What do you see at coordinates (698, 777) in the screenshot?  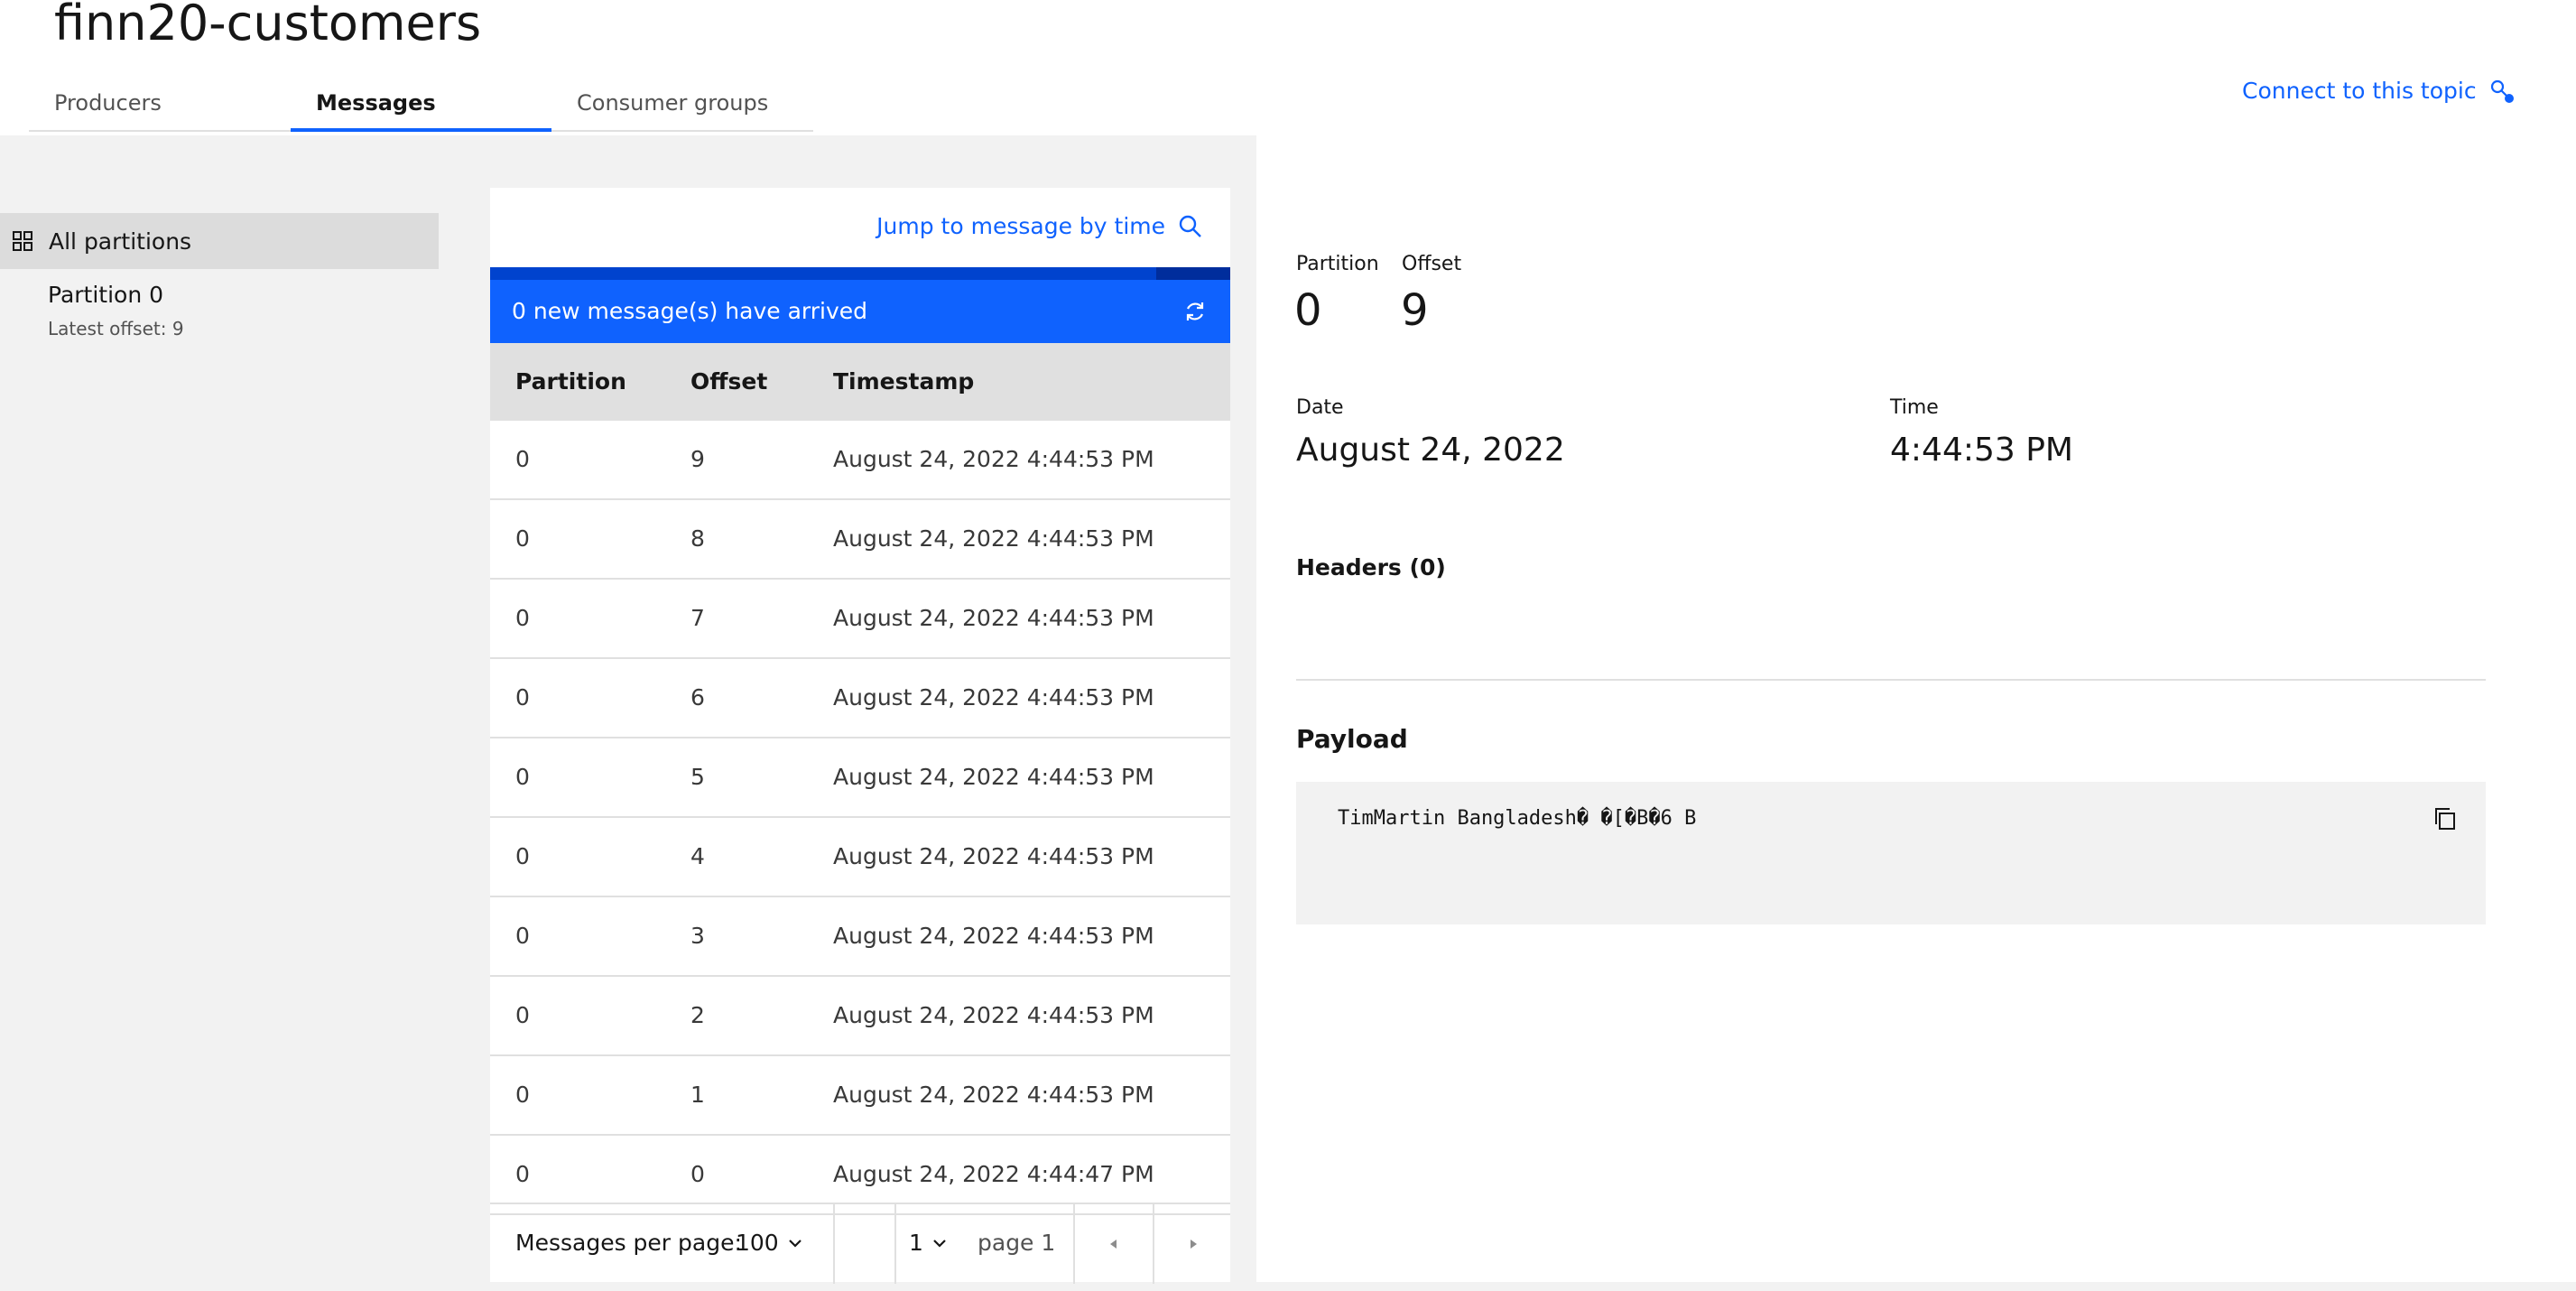 I see `cell-offset: 5` at bounding box center [698, 777].